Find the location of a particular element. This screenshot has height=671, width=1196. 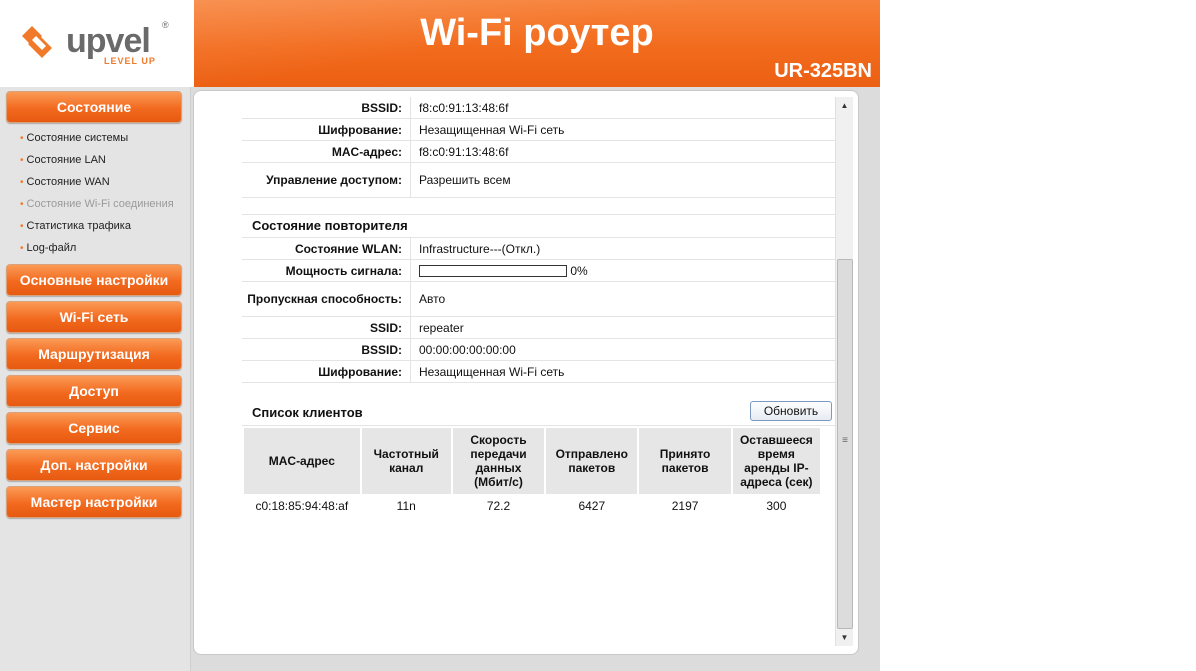

field-label: SSID: is located at coordinates (326, 327).